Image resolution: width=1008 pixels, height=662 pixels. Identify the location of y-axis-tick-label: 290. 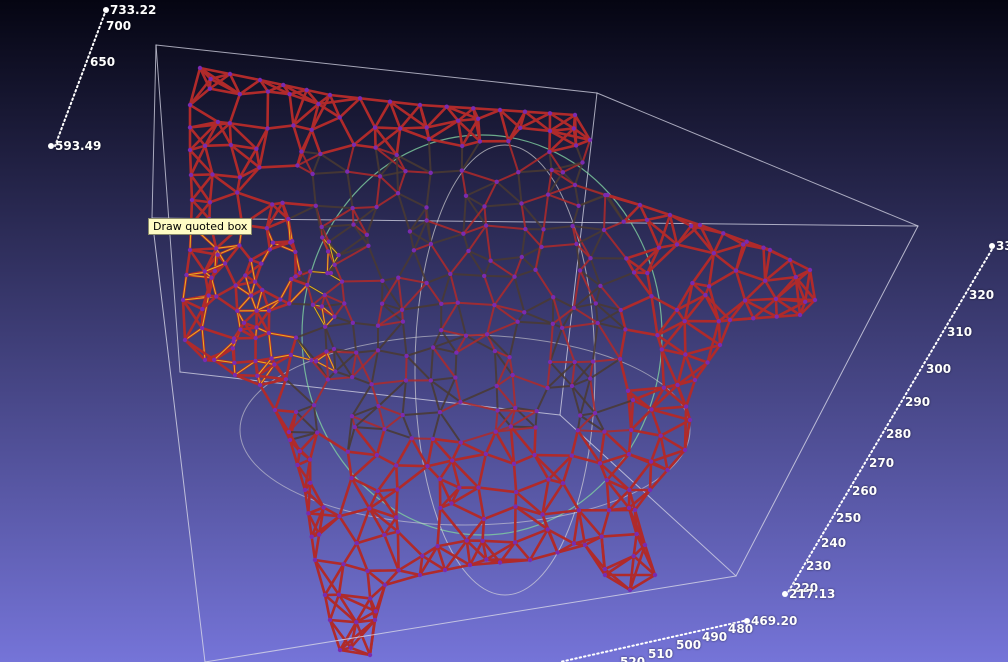
(918, 402).